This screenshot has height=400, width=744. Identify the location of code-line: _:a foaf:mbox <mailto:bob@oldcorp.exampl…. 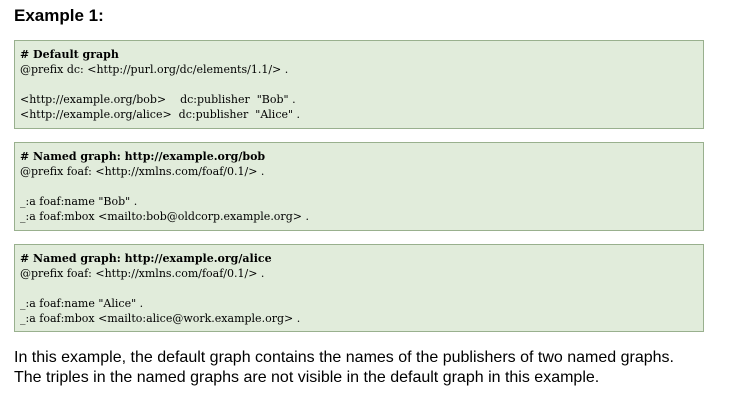
(164, 216).